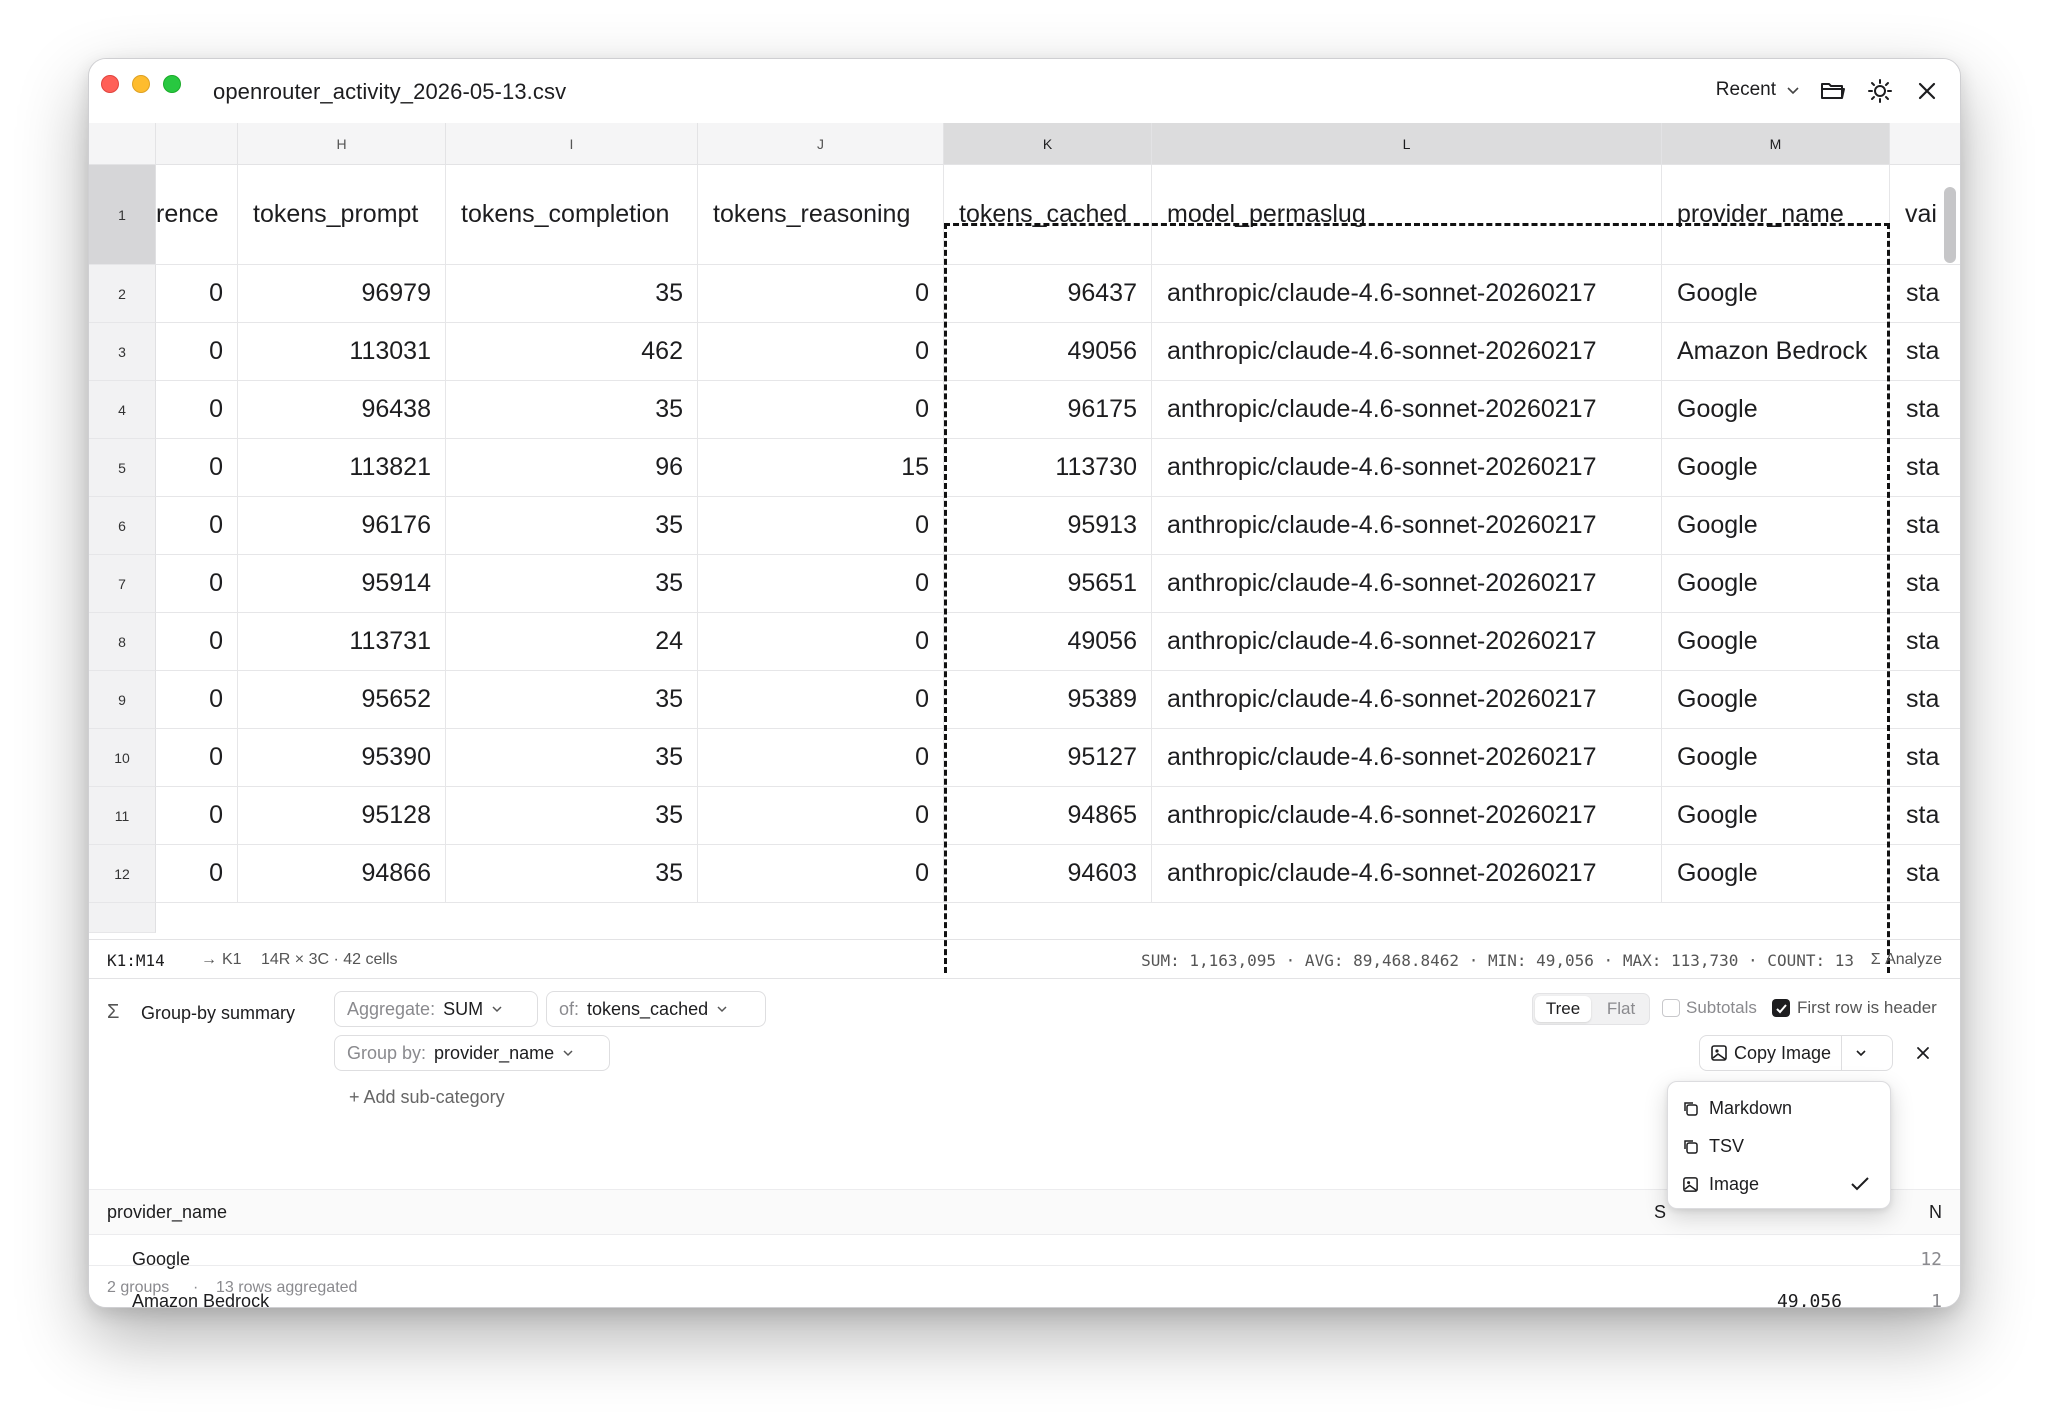  Describe the element at coordinates (122, 758) in the screenshot. I see `row-number: 10` at that location.